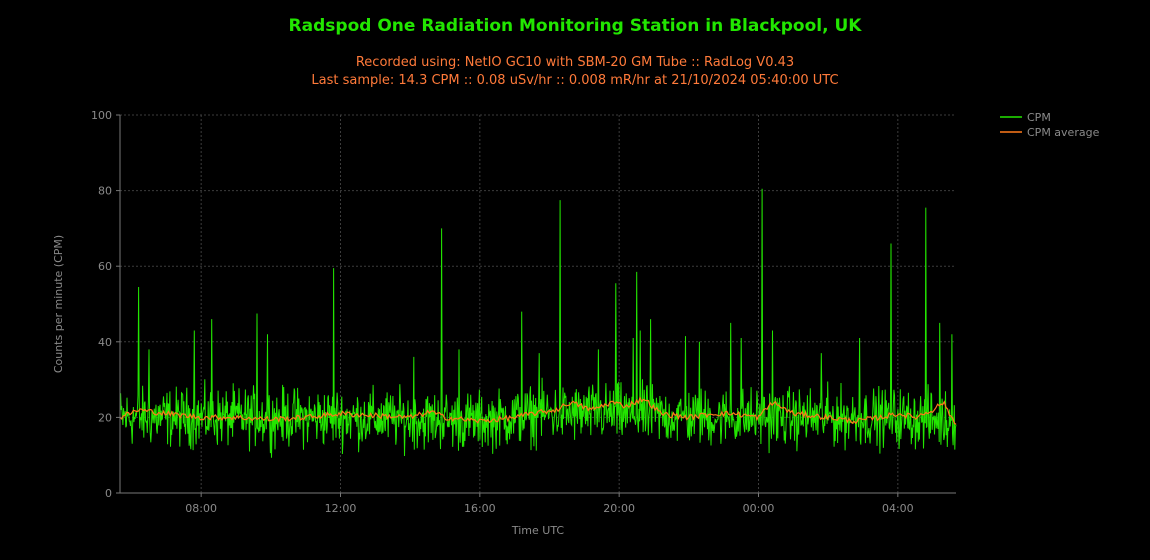  What do you see at coordinates (58, 304) in the screenshot?
I see `y-axis-label: Counts per minute (CPM)` at bounding box center [58, 304].